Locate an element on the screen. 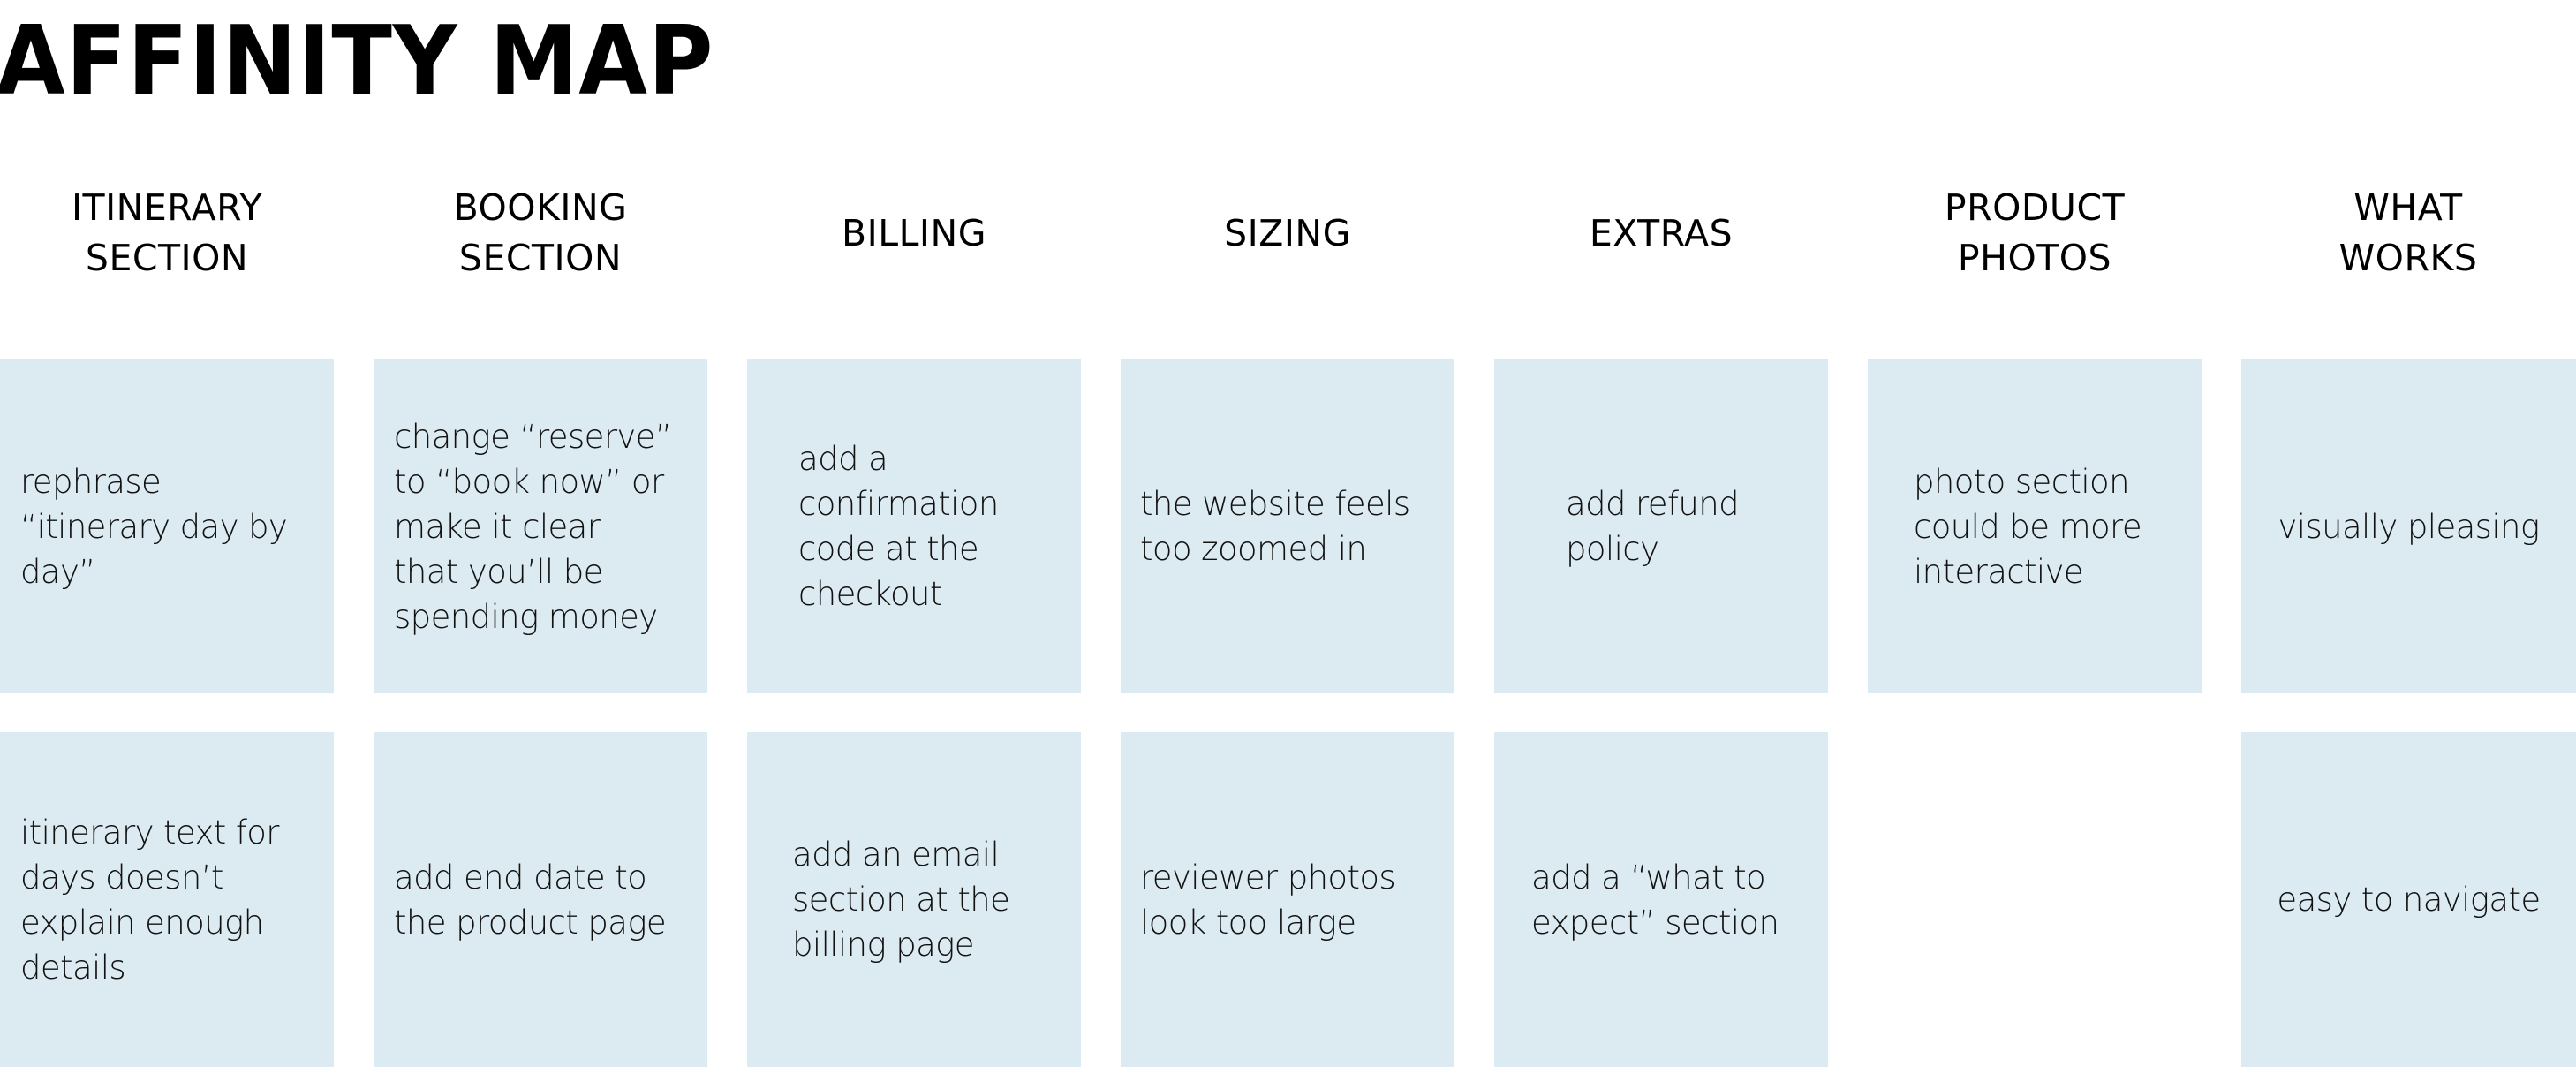  sticky-note: visually pleasing is located at coordinates (2408, 526).